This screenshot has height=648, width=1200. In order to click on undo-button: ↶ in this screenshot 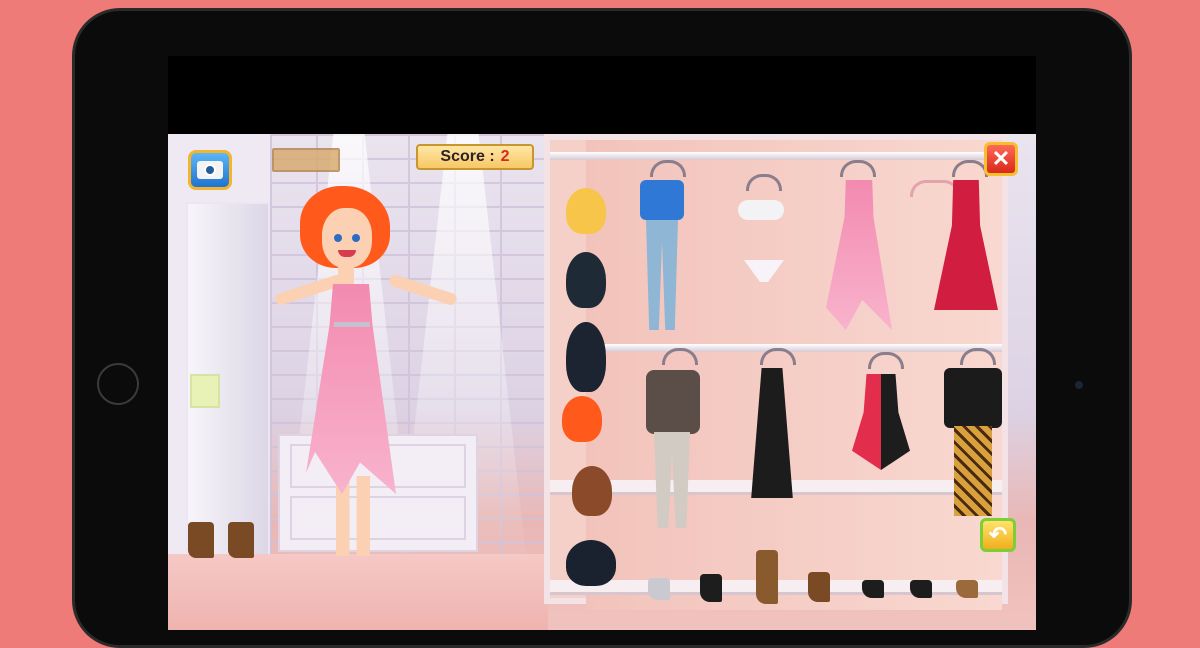, I will do `click(998, 535)`.